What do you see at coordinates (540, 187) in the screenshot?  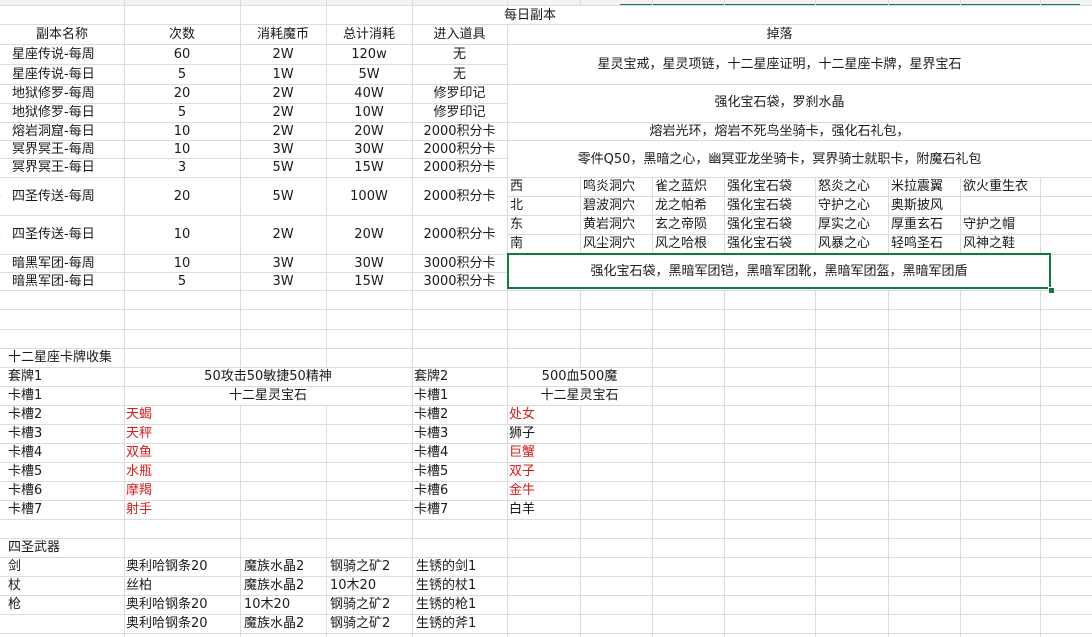 I see `four-saints-direction: 西` at bounding box center [540, 187].